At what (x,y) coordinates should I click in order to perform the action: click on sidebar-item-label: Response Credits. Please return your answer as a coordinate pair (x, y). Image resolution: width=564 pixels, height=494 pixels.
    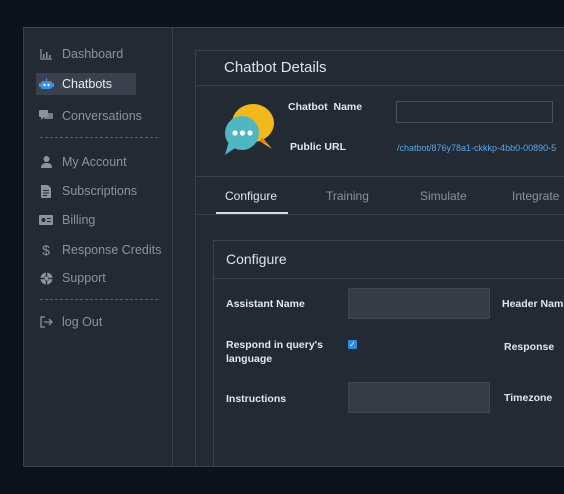
    Looking at the image, I should click on (112, 250).